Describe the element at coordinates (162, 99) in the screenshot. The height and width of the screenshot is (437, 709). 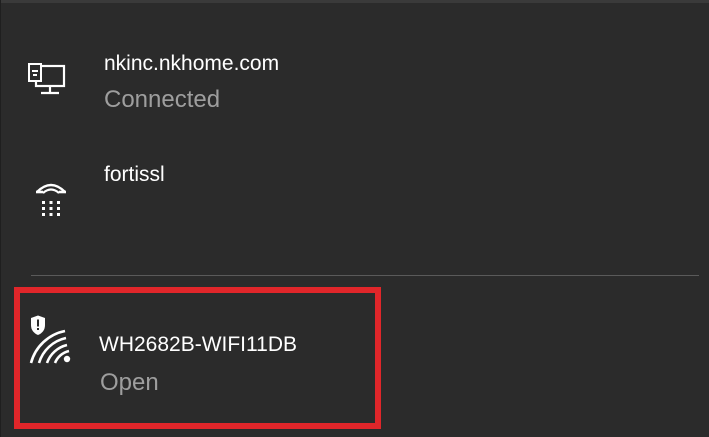
I see `network-status: Connected` at that location.